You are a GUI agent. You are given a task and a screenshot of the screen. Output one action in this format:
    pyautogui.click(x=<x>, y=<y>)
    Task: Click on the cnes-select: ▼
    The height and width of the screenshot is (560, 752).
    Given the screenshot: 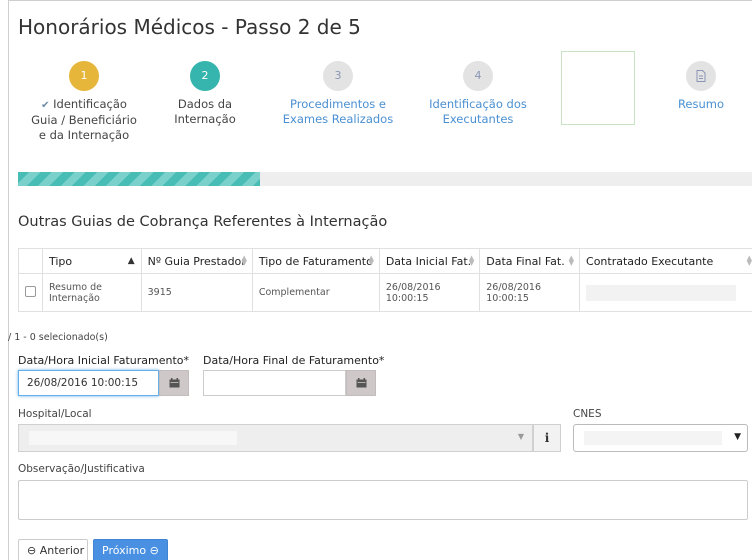 What is the action you would take?
    pyautogui.click(x=660, y=438)
    